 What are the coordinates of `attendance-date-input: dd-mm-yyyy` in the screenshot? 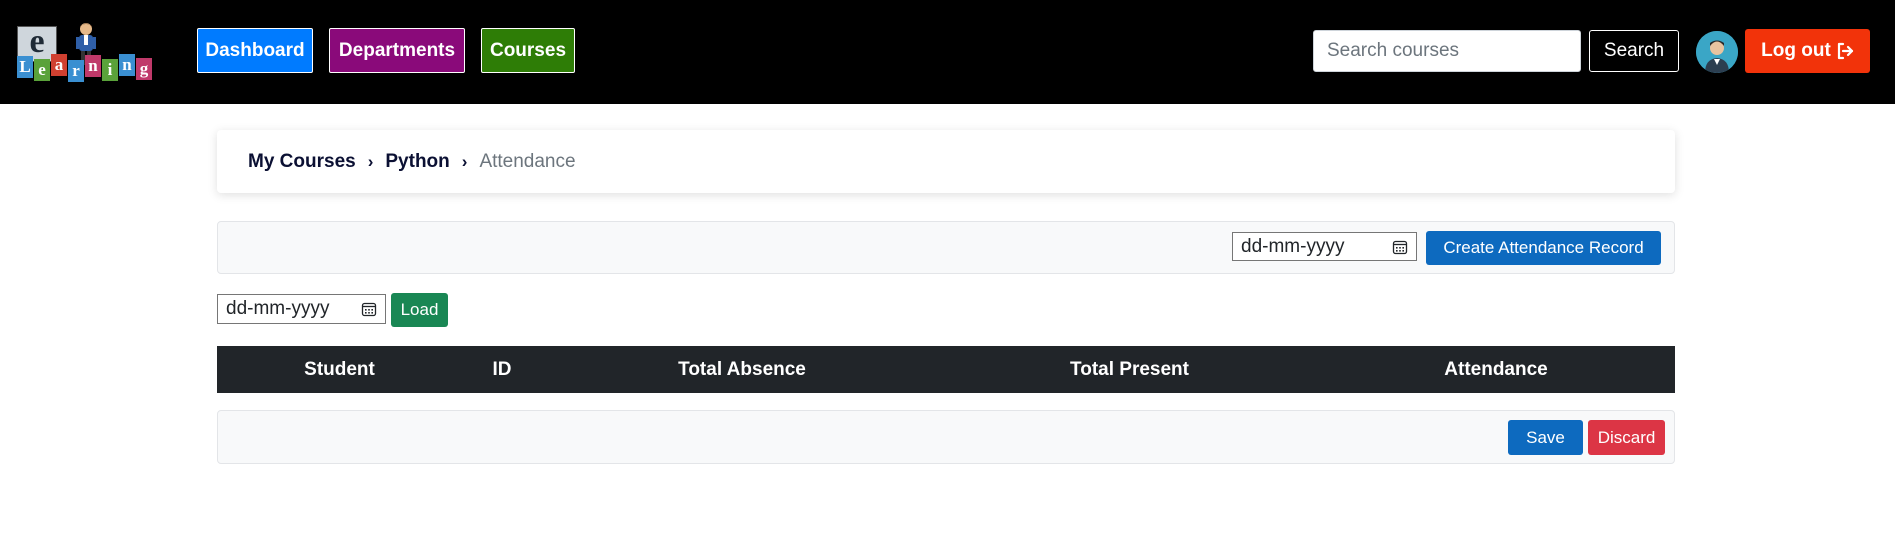 It's located at (1324, 246).